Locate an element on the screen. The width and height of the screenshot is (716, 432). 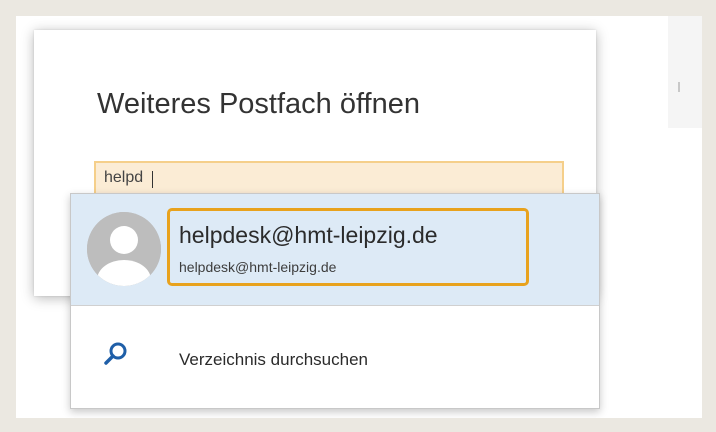
suggestion-email: helpdesk@hmt-leipzig.de is located at coordinates (258, 267).